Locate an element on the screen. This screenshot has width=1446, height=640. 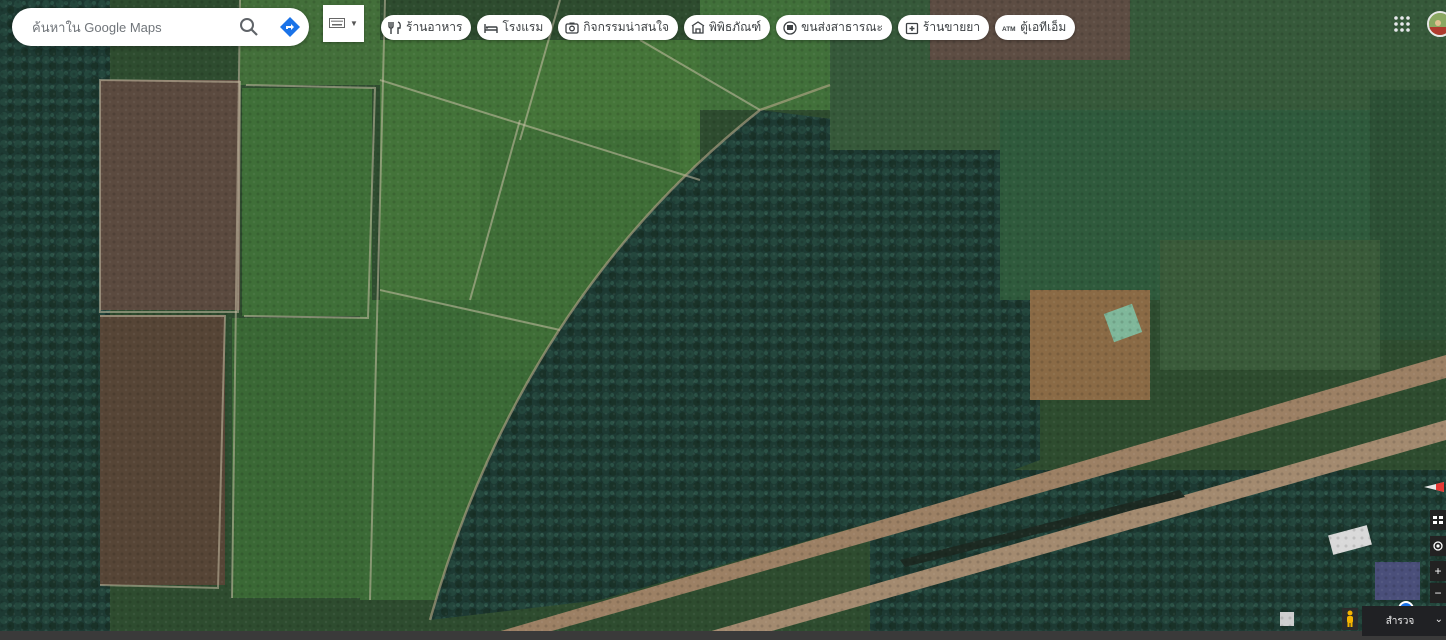
chip-pharmacies: ร้านขายยา is located at coordinates (943, 27).